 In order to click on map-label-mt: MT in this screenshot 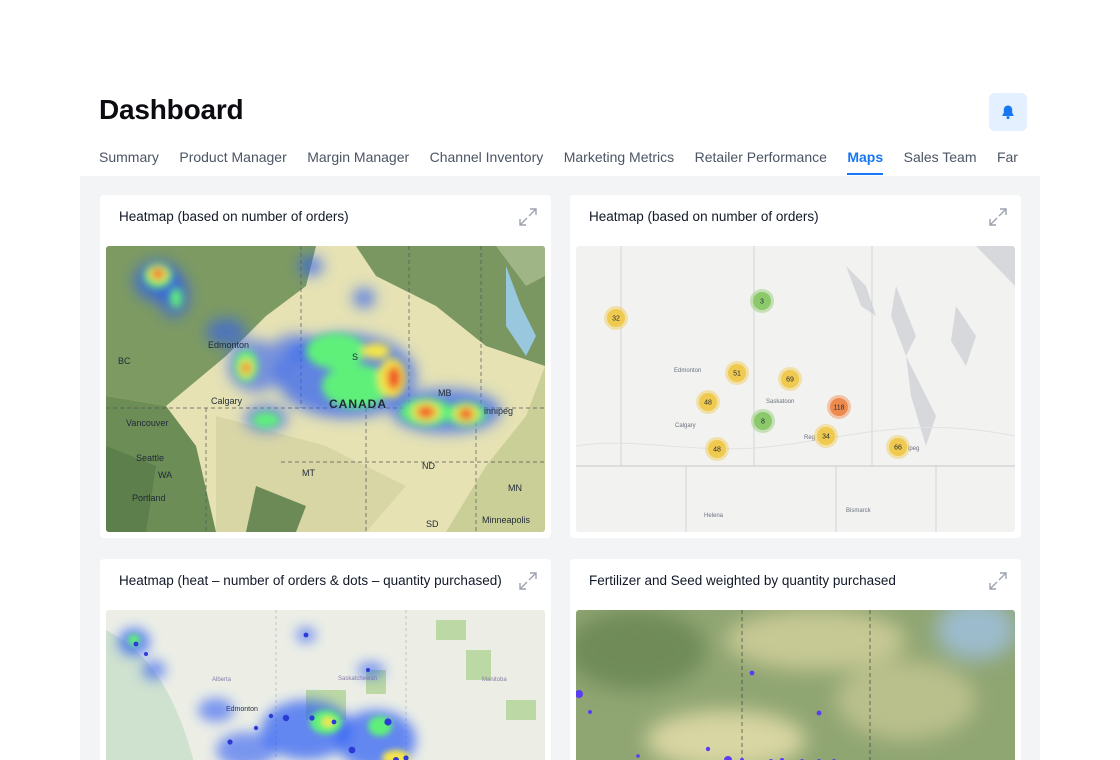, I will do `click(308, 473)`.